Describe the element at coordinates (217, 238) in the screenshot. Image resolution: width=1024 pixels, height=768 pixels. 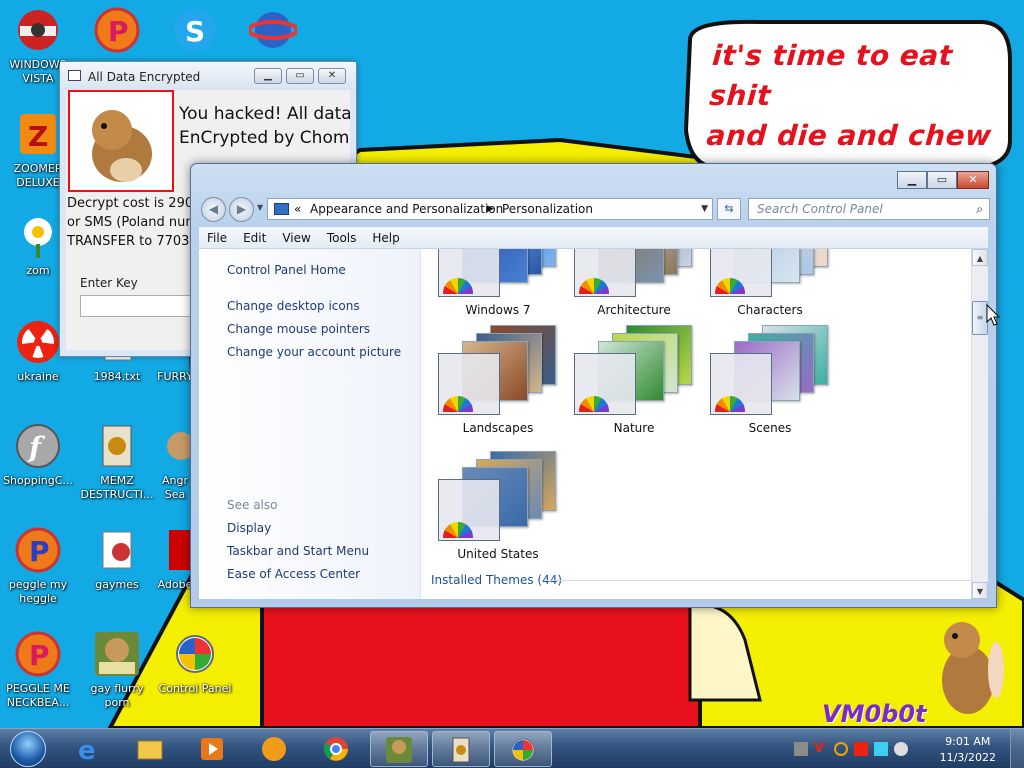
I see `menu-file: File` at that location.